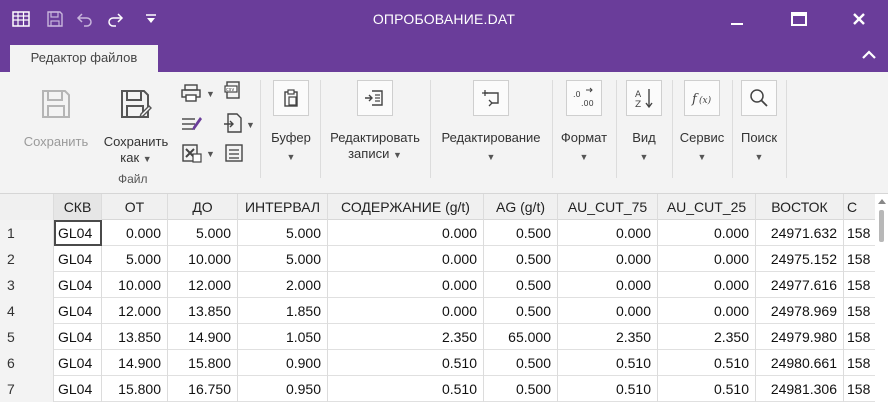 This screenshot has width=888, height=404. I want to click on column-header: СКВ, so click(78, 207).